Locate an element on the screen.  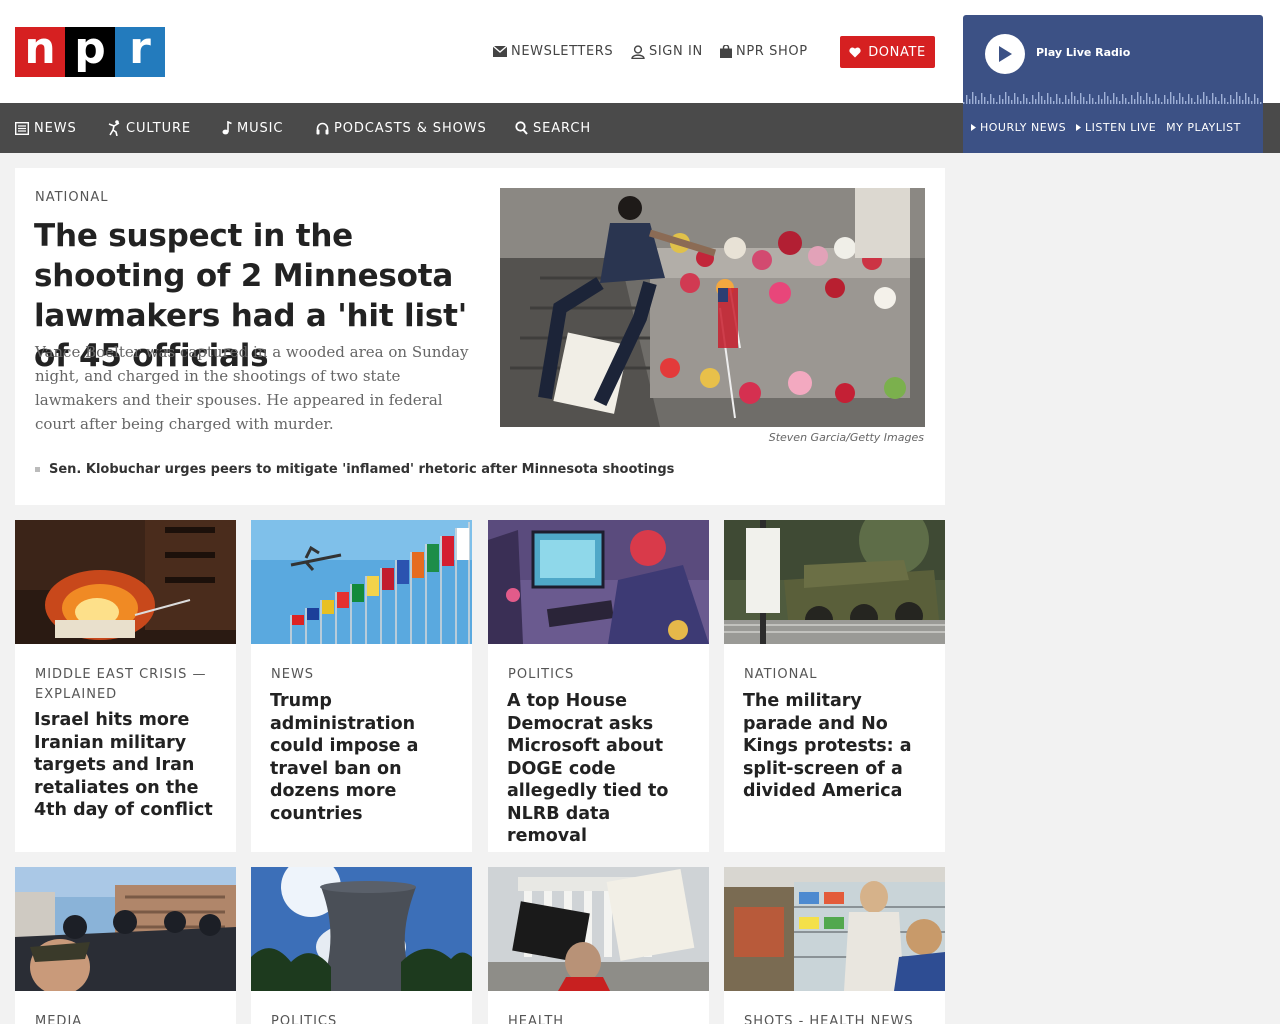
story-slug: News is located at coordinates (363, 675).